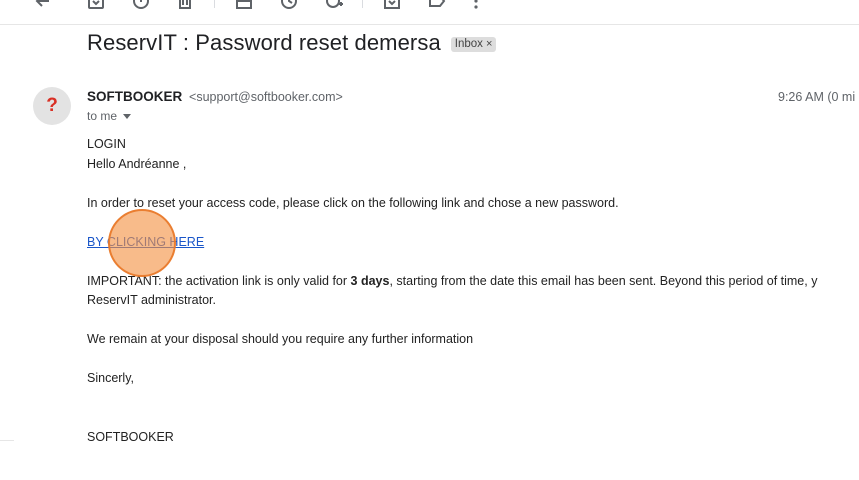  I want to click on snooze-icon, so click(289, 5).